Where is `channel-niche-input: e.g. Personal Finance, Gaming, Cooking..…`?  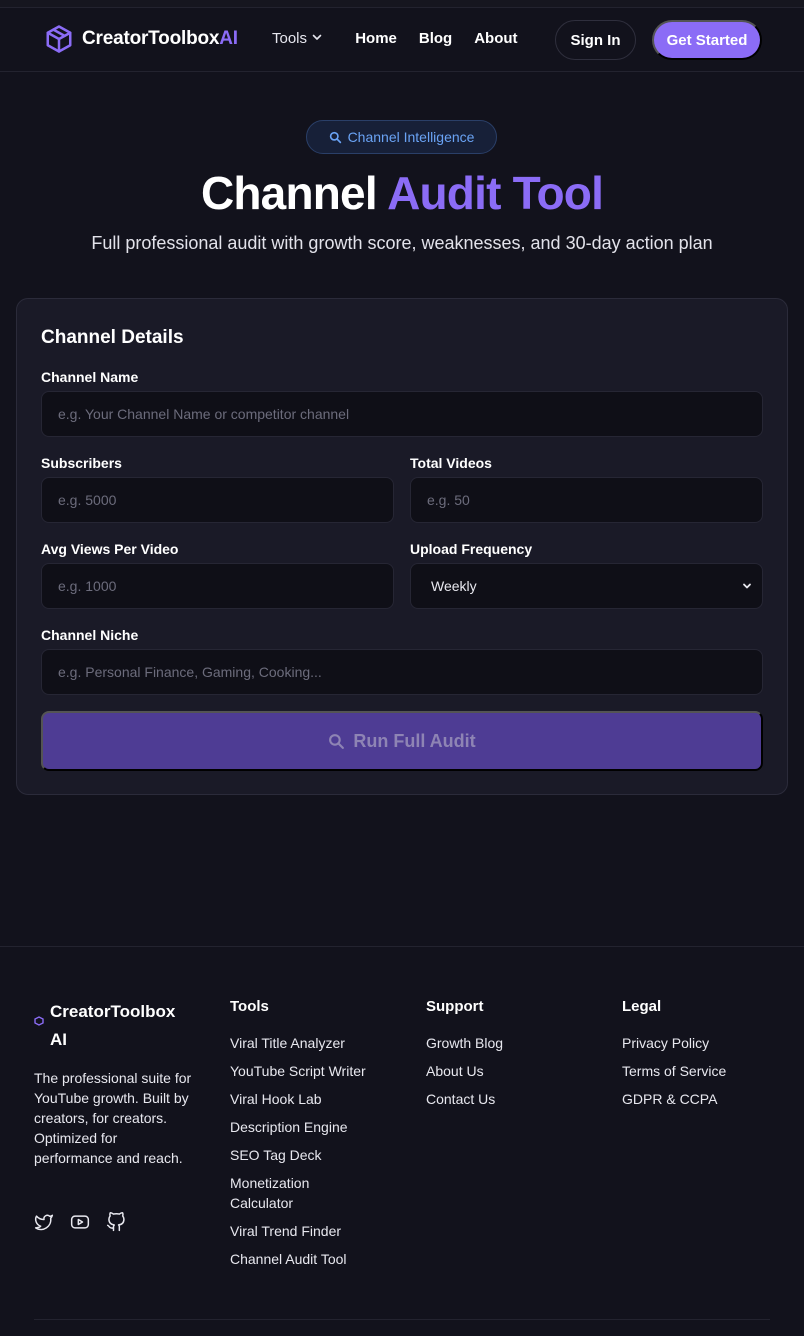 channel-niche-input: e.g. Personal Finance, Gaming, Cooking..… is located at coordinates (402, 672).